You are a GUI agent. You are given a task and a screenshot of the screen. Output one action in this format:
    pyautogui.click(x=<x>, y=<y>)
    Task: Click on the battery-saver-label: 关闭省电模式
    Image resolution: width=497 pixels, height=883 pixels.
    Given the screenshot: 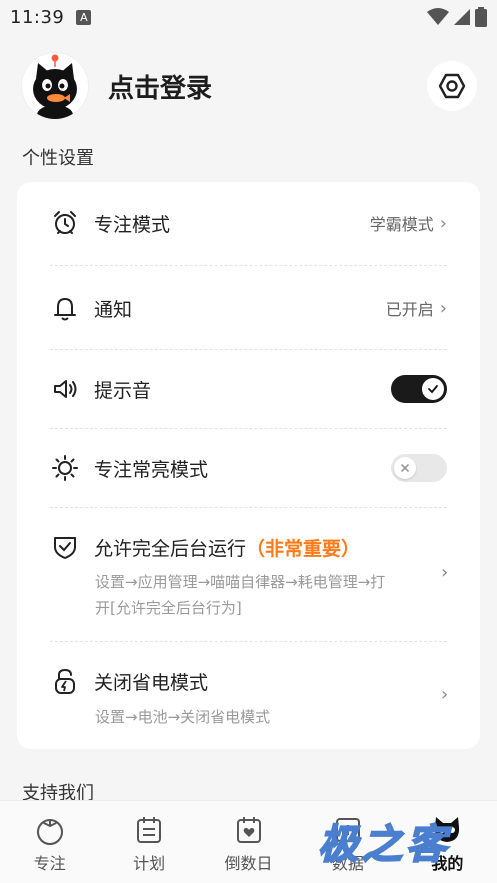 What is the action you would take?
    pyautogui.click(x=151, y=682)
    